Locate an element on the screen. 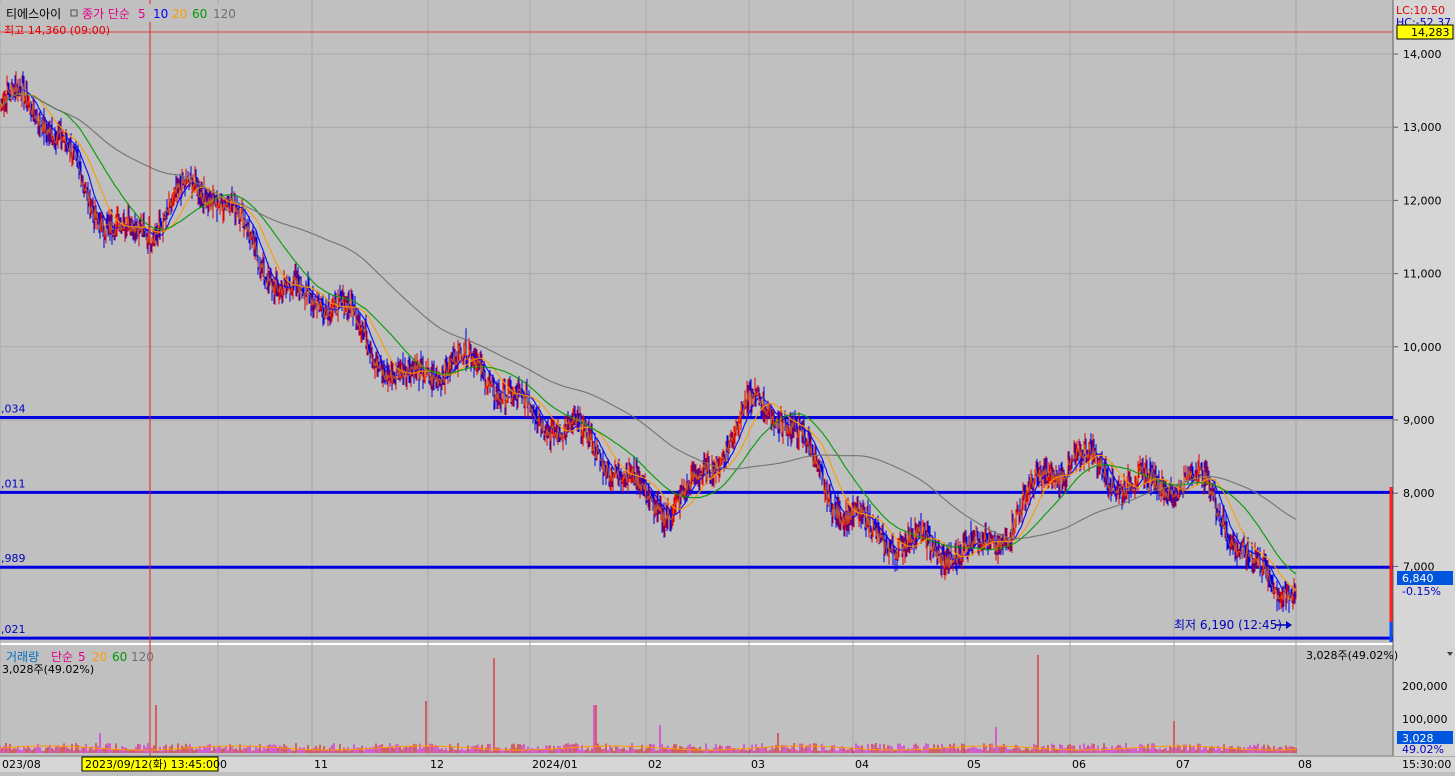 The image size is (1455, 776). volume-value-right: 3,028주(49.02%) is located at coordinates (1352, 655).